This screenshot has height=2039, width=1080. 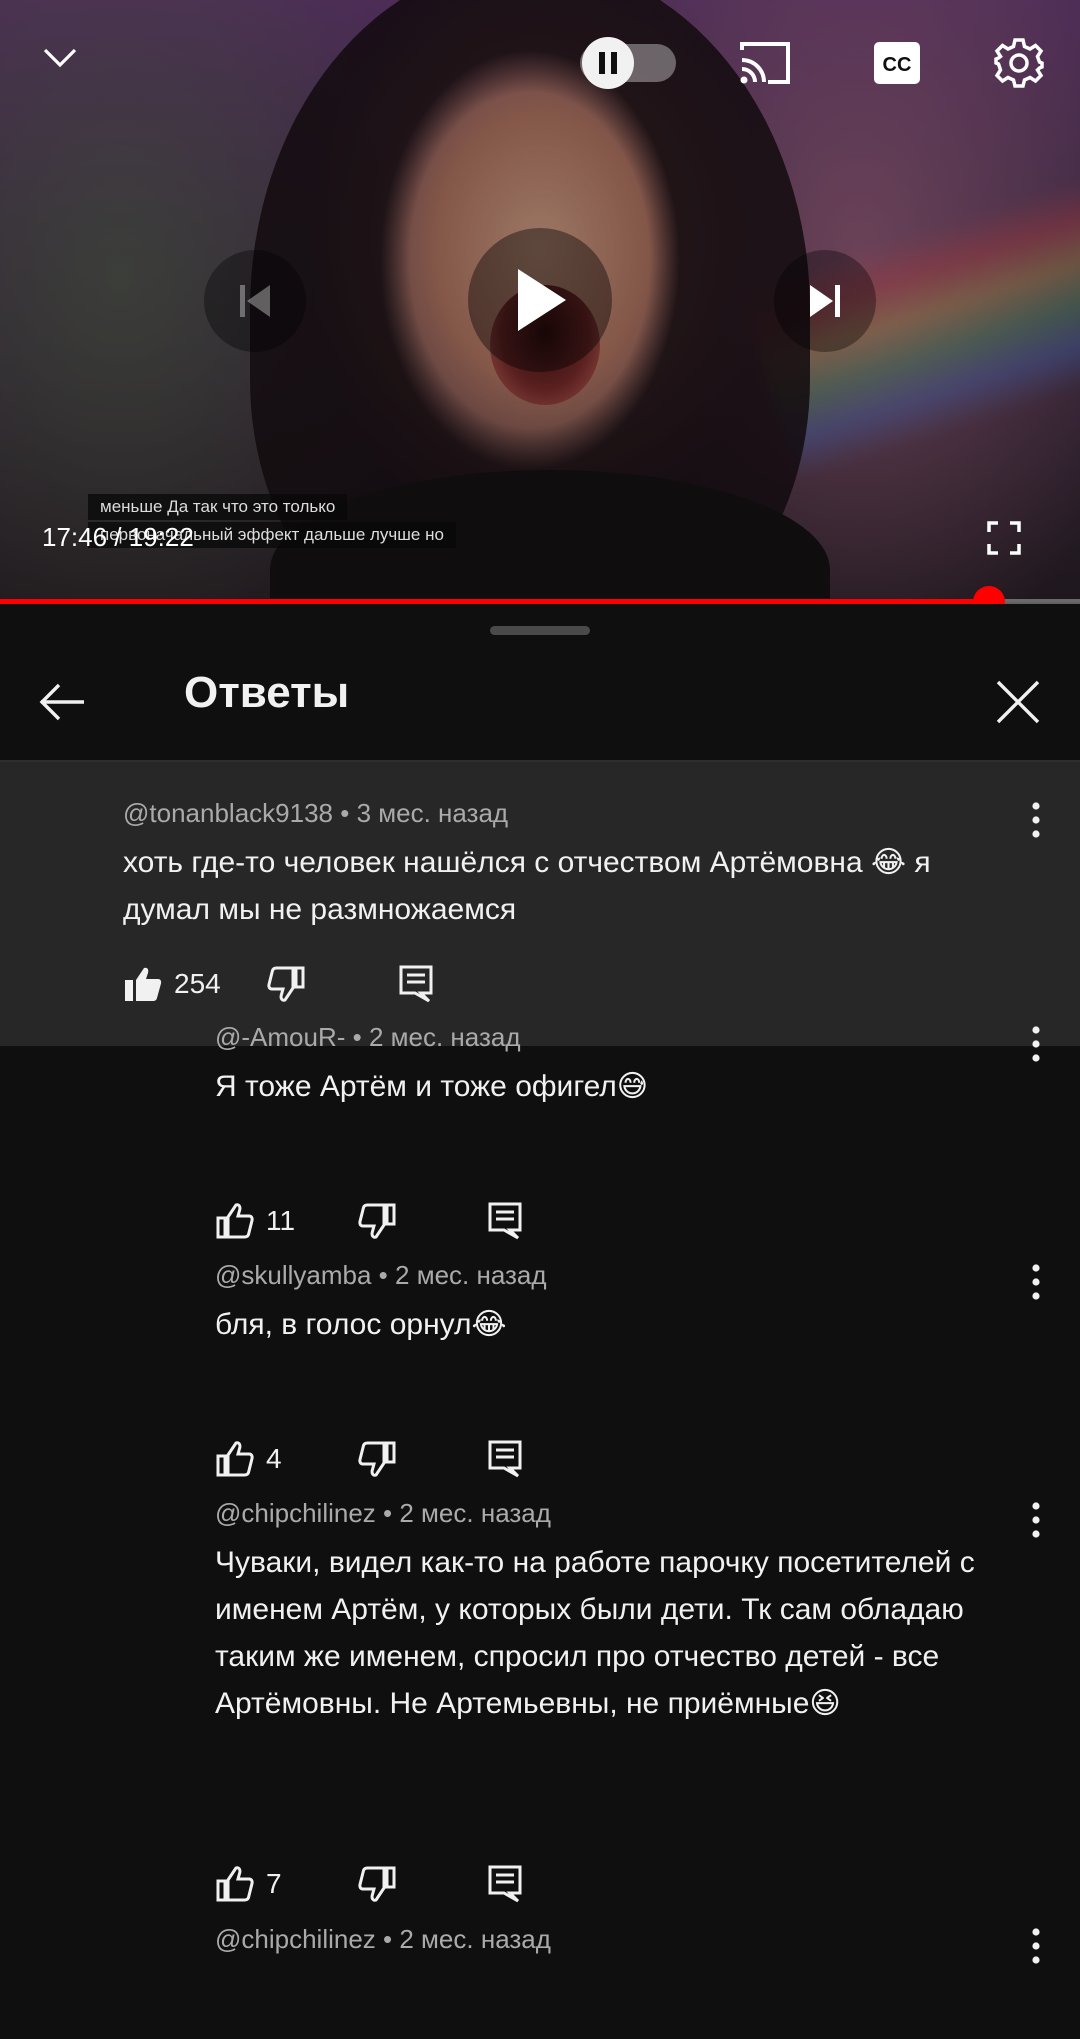 I want to click on svg-text: CC, so click(x=897, y=65).